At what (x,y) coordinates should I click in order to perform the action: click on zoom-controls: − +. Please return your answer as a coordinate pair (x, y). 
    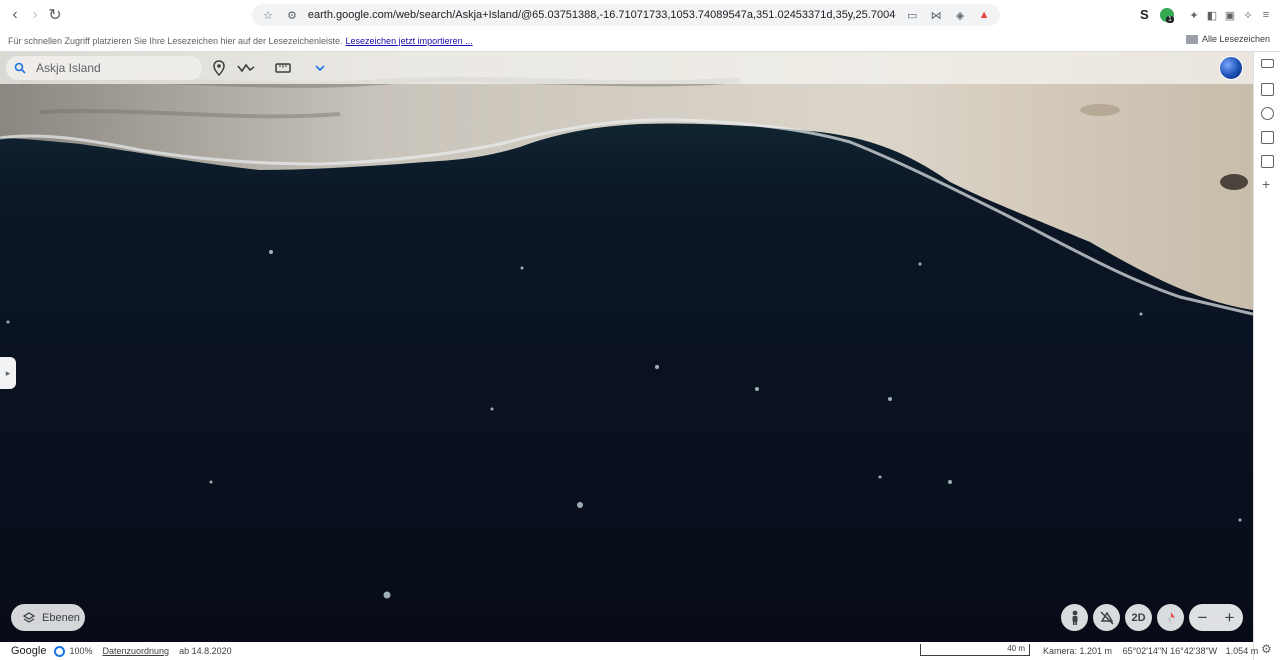
    Looking at the image, I should click on (1216, 617).